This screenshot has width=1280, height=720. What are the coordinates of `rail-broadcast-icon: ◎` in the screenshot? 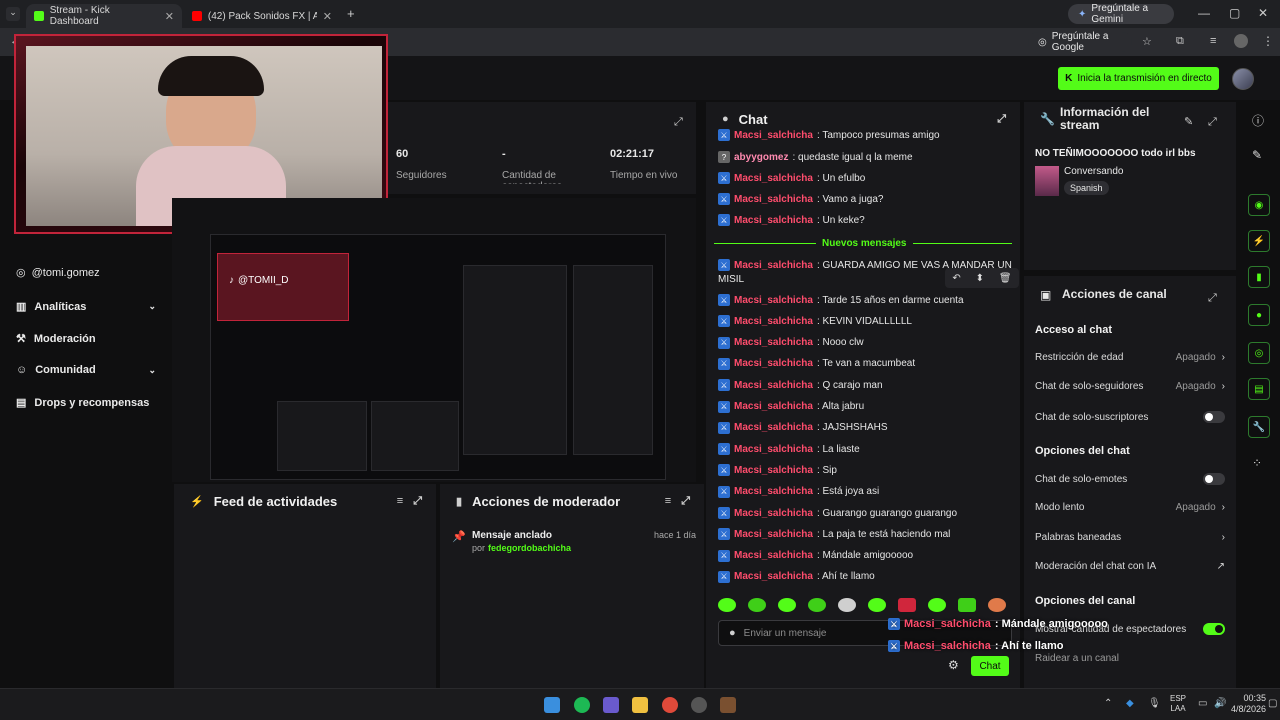 It's located at (1259, 353).